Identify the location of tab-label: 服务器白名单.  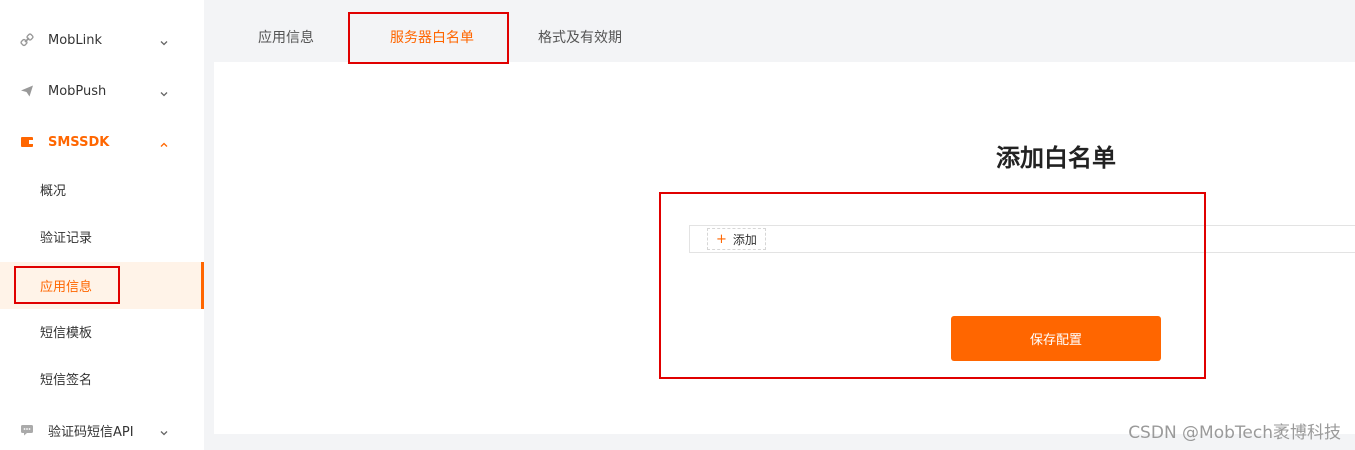
(432, 38).